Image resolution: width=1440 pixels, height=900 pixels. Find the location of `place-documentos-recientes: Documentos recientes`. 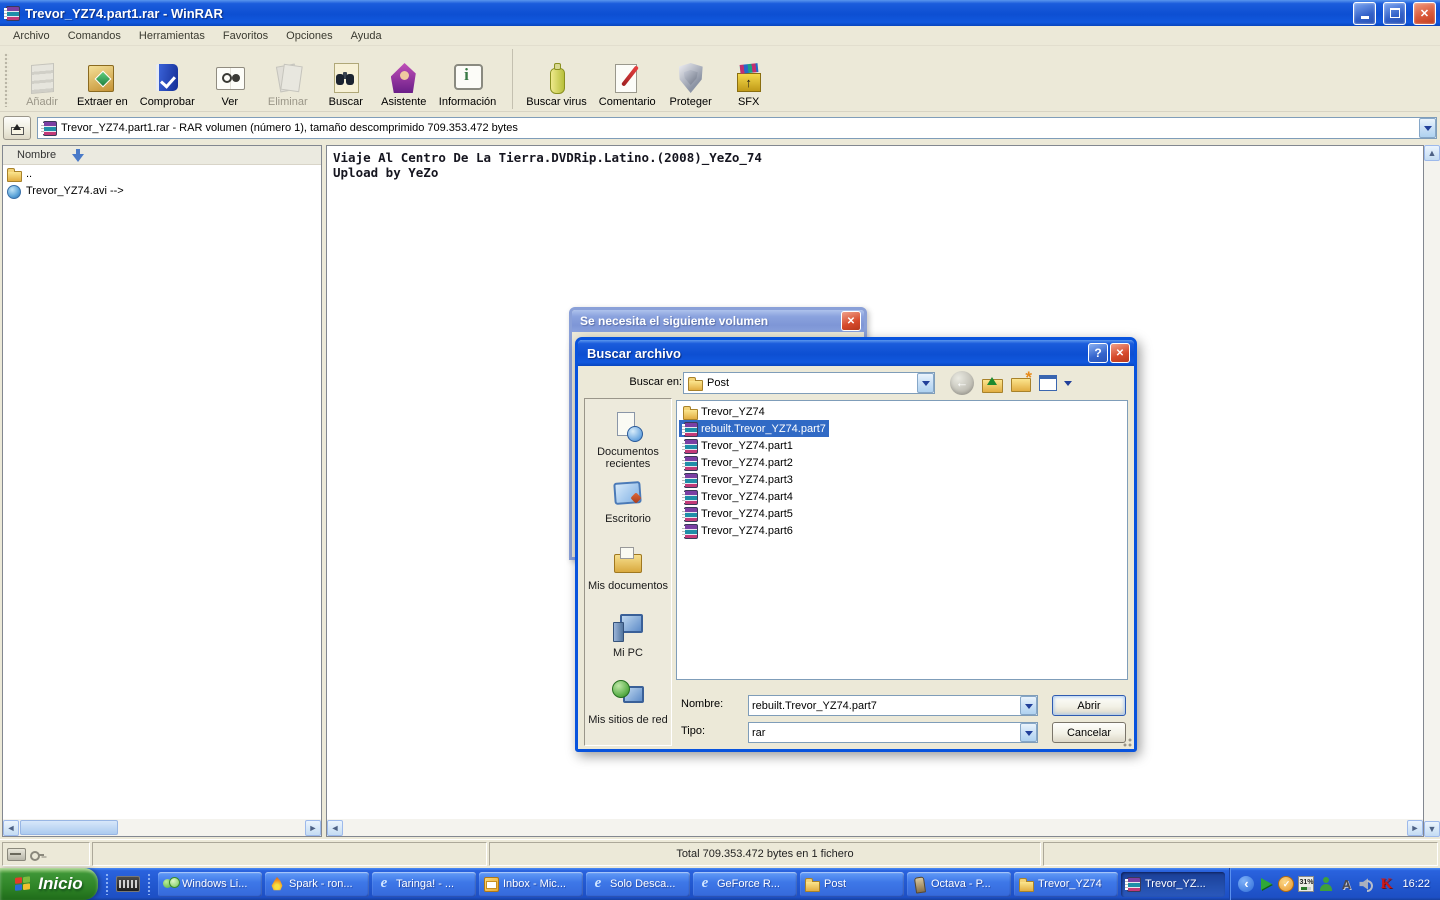

place-documentos-recientes: Documentos recientes is located at coordinates (628, 434).